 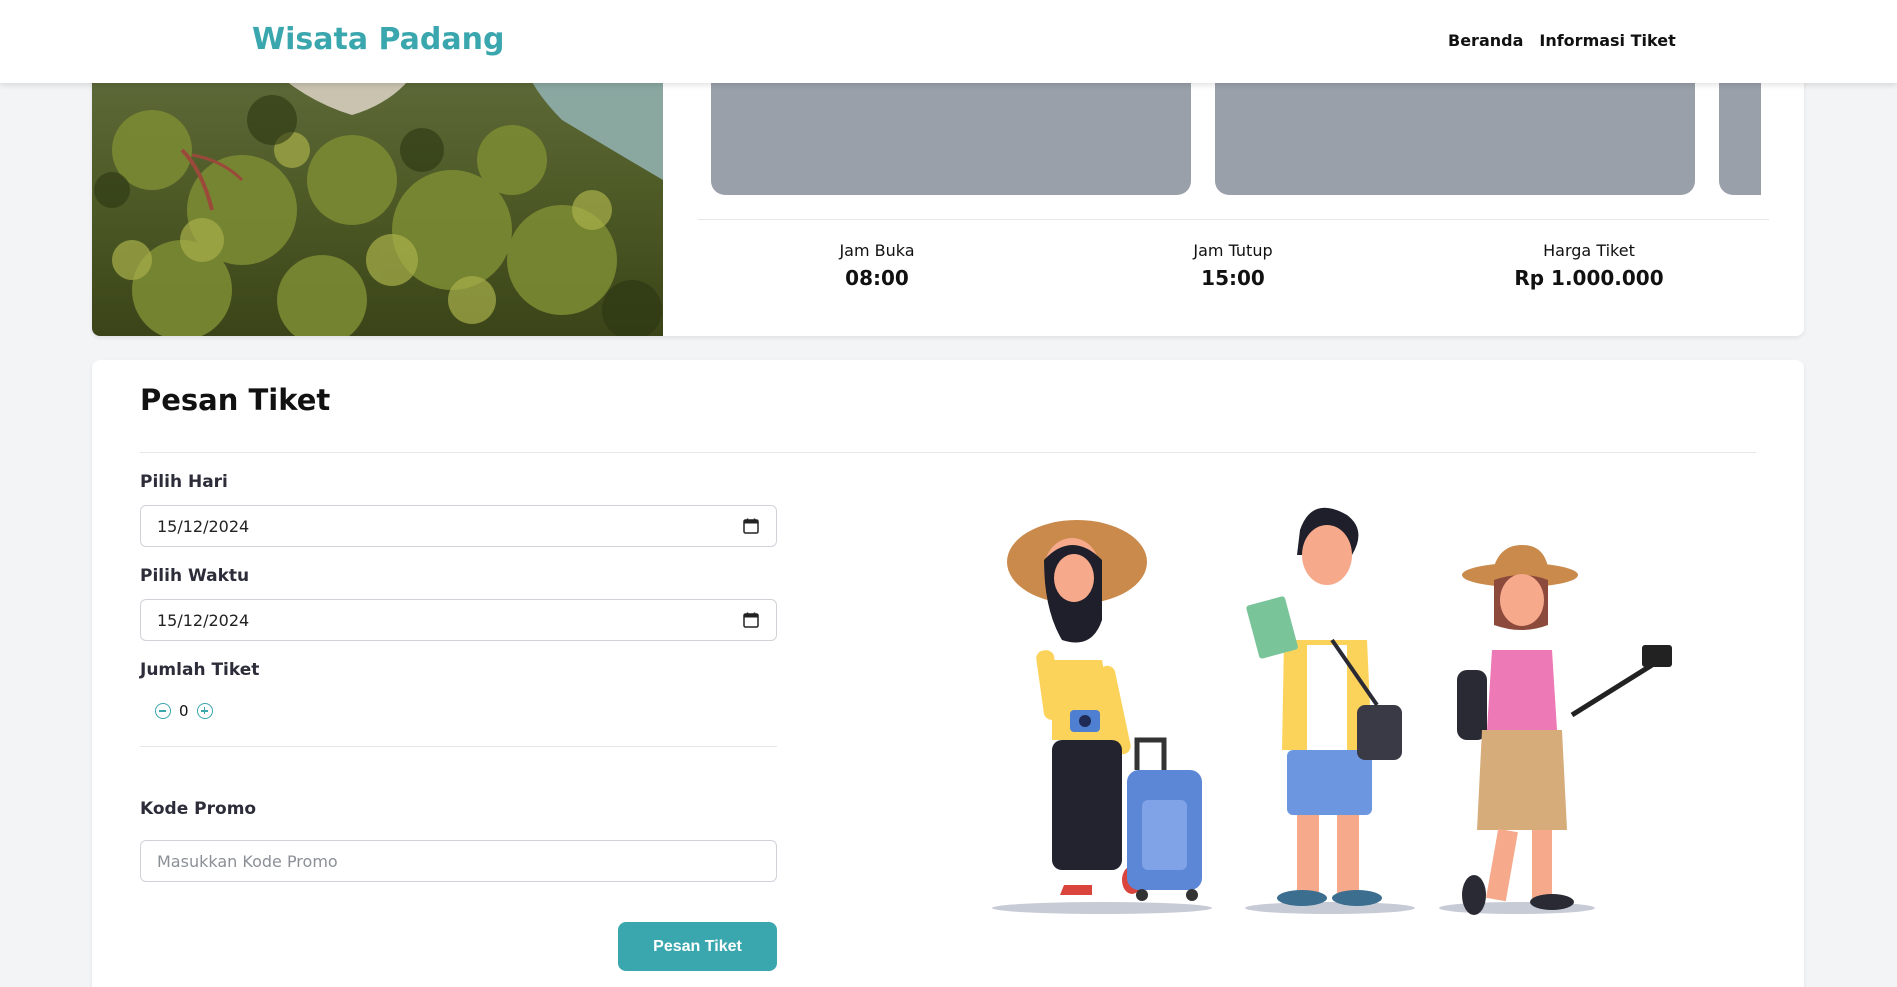 What do you see at coordinates (203, 620) in the screenshot?
I see `time-date-value: 15/12/2024` at bounding box center [203, 620].